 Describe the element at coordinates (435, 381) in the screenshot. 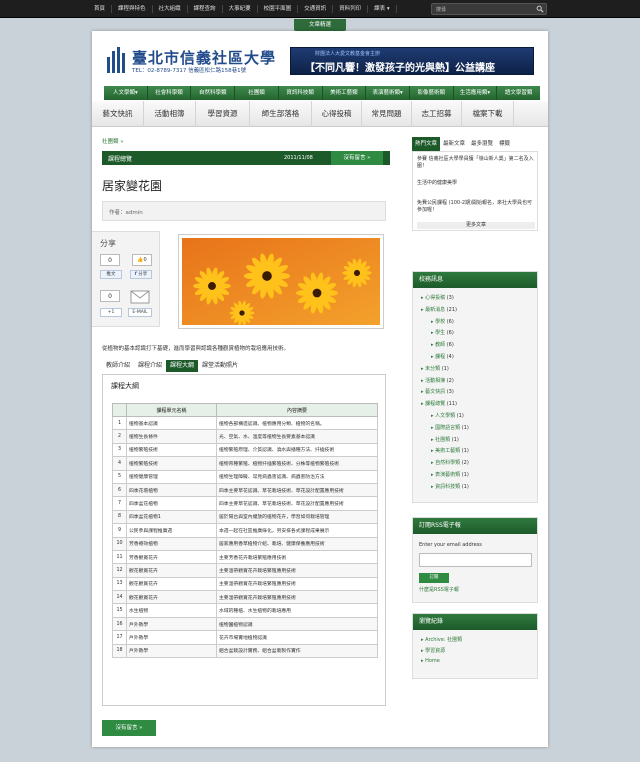

I see `category-link: 活動相簿` at that location.